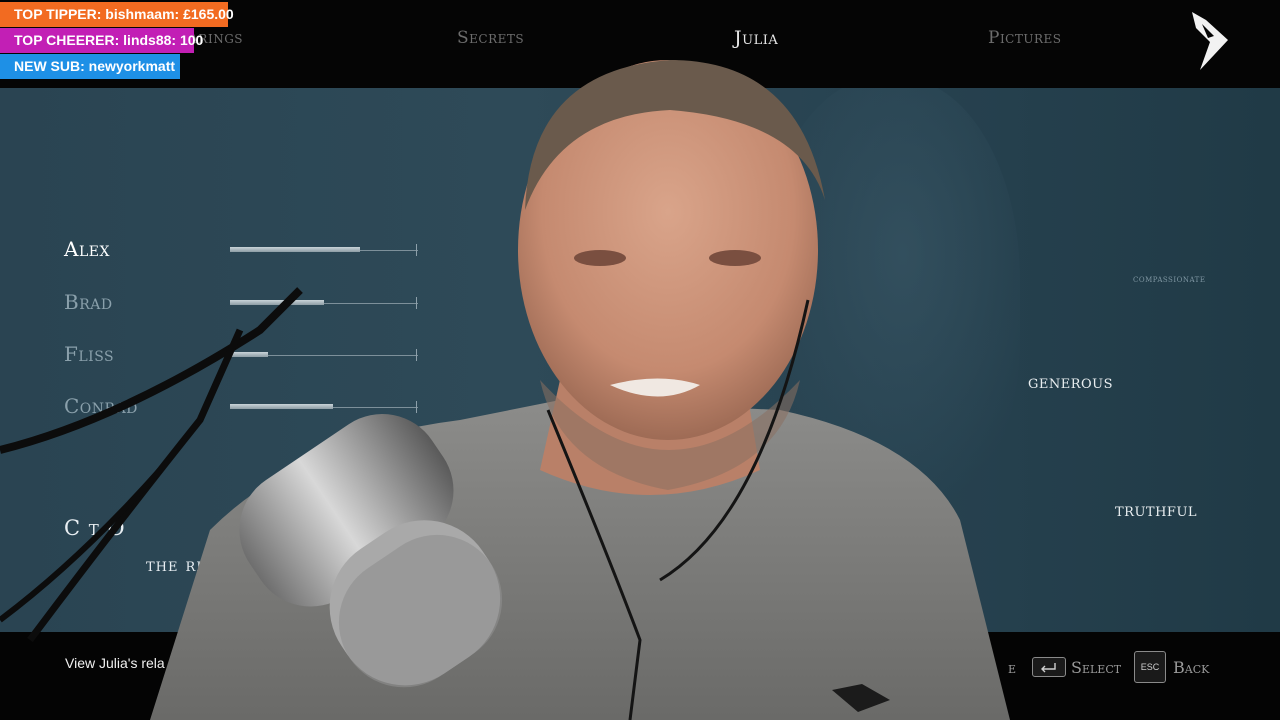 This screenshot has width=1280, height=720. What do you see at coordinates (90, 66) in the screenshot?
I see `new-sub-badge: NEW SUB: newyorkmatt` at bounding box center [90, 66].